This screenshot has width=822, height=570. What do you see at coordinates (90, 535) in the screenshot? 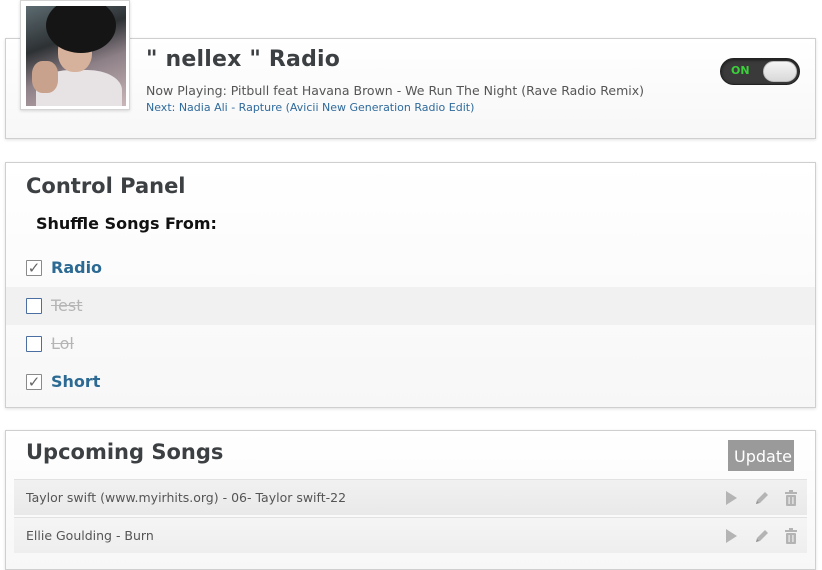
I see `song-title: Ellie Goulding - Burn` at bounding box center [90, 535].